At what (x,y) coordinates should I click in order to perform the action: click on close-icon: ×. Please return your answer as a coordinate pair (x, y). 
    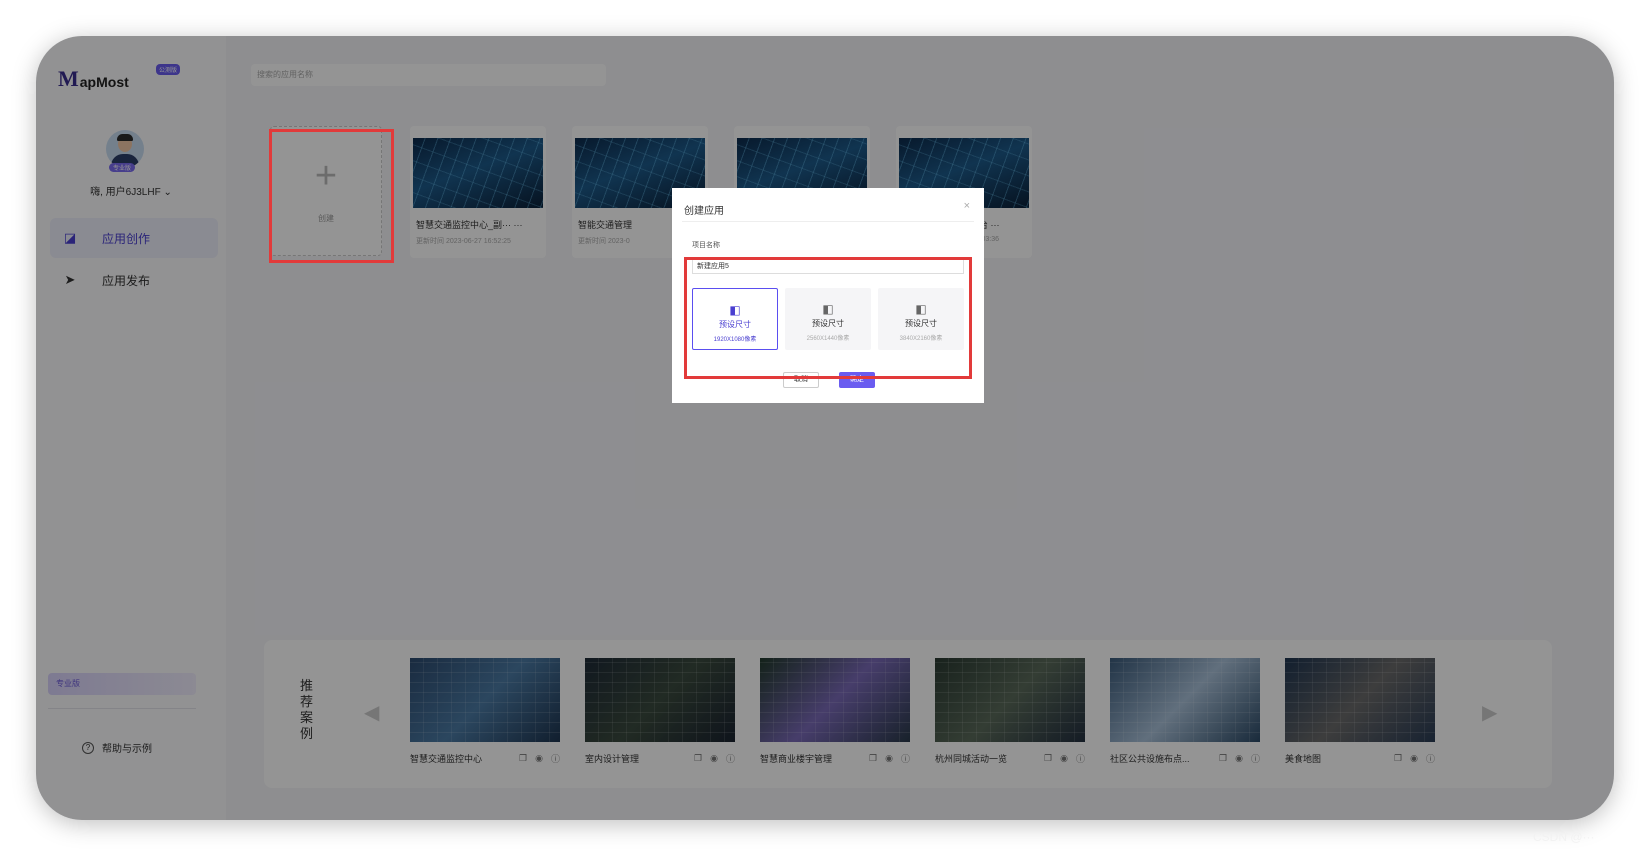
    Looking at the image, I should click on (967, 206).